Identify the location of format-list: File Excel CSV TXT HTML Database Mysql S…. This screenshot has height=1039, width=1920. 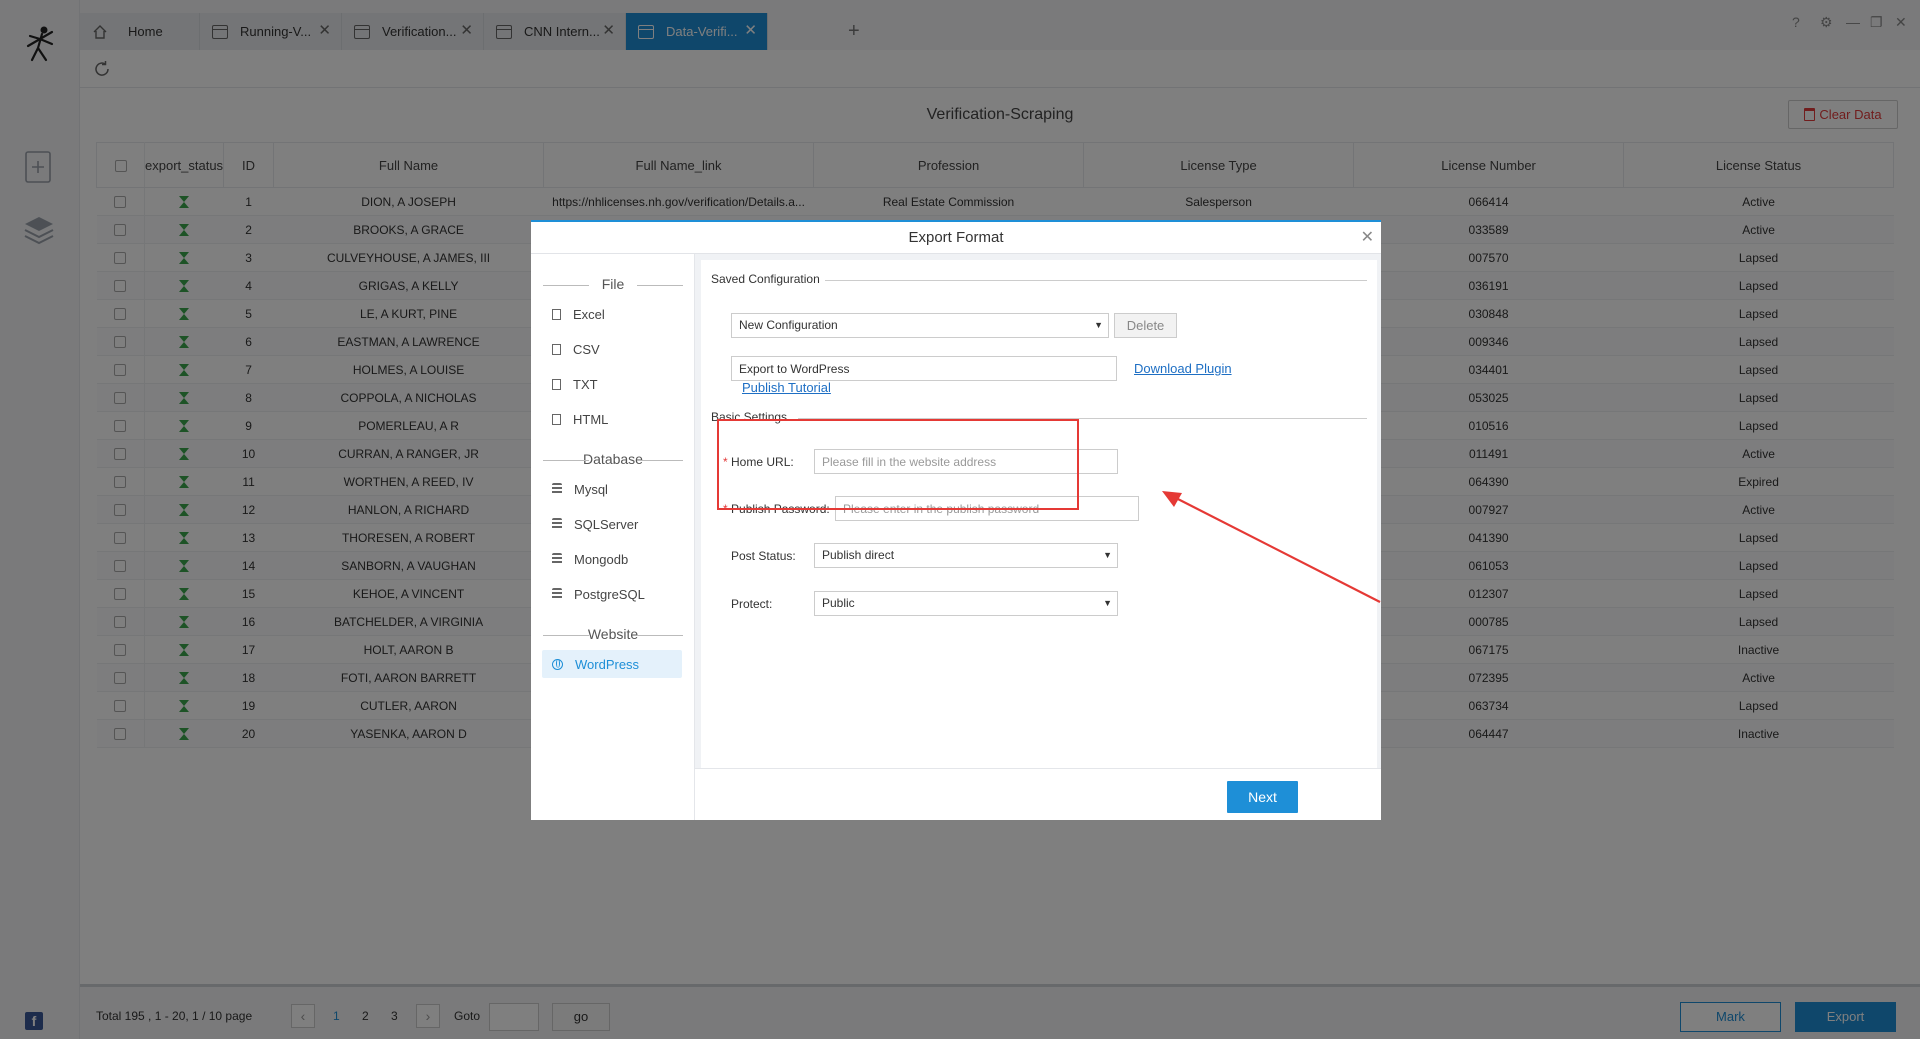
(613, 537).